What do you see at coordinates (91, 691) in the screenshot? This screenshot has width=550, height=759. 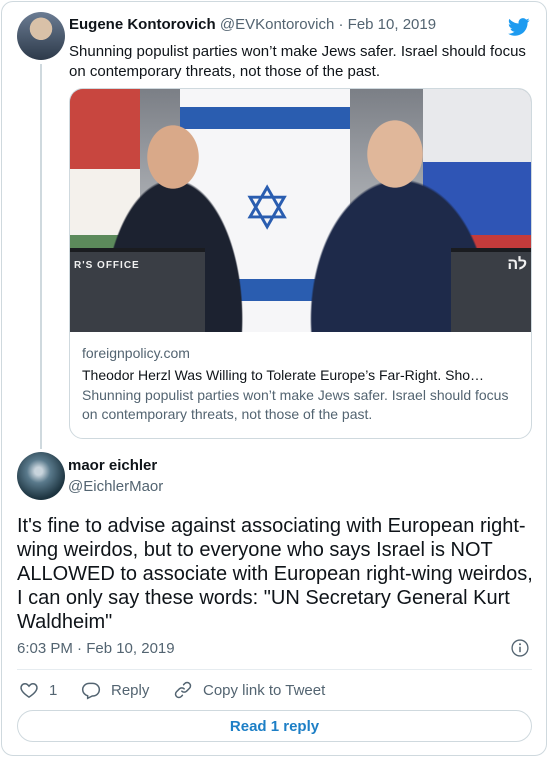 I see `reply-bubble-icon` at bounding box center [91, 691].